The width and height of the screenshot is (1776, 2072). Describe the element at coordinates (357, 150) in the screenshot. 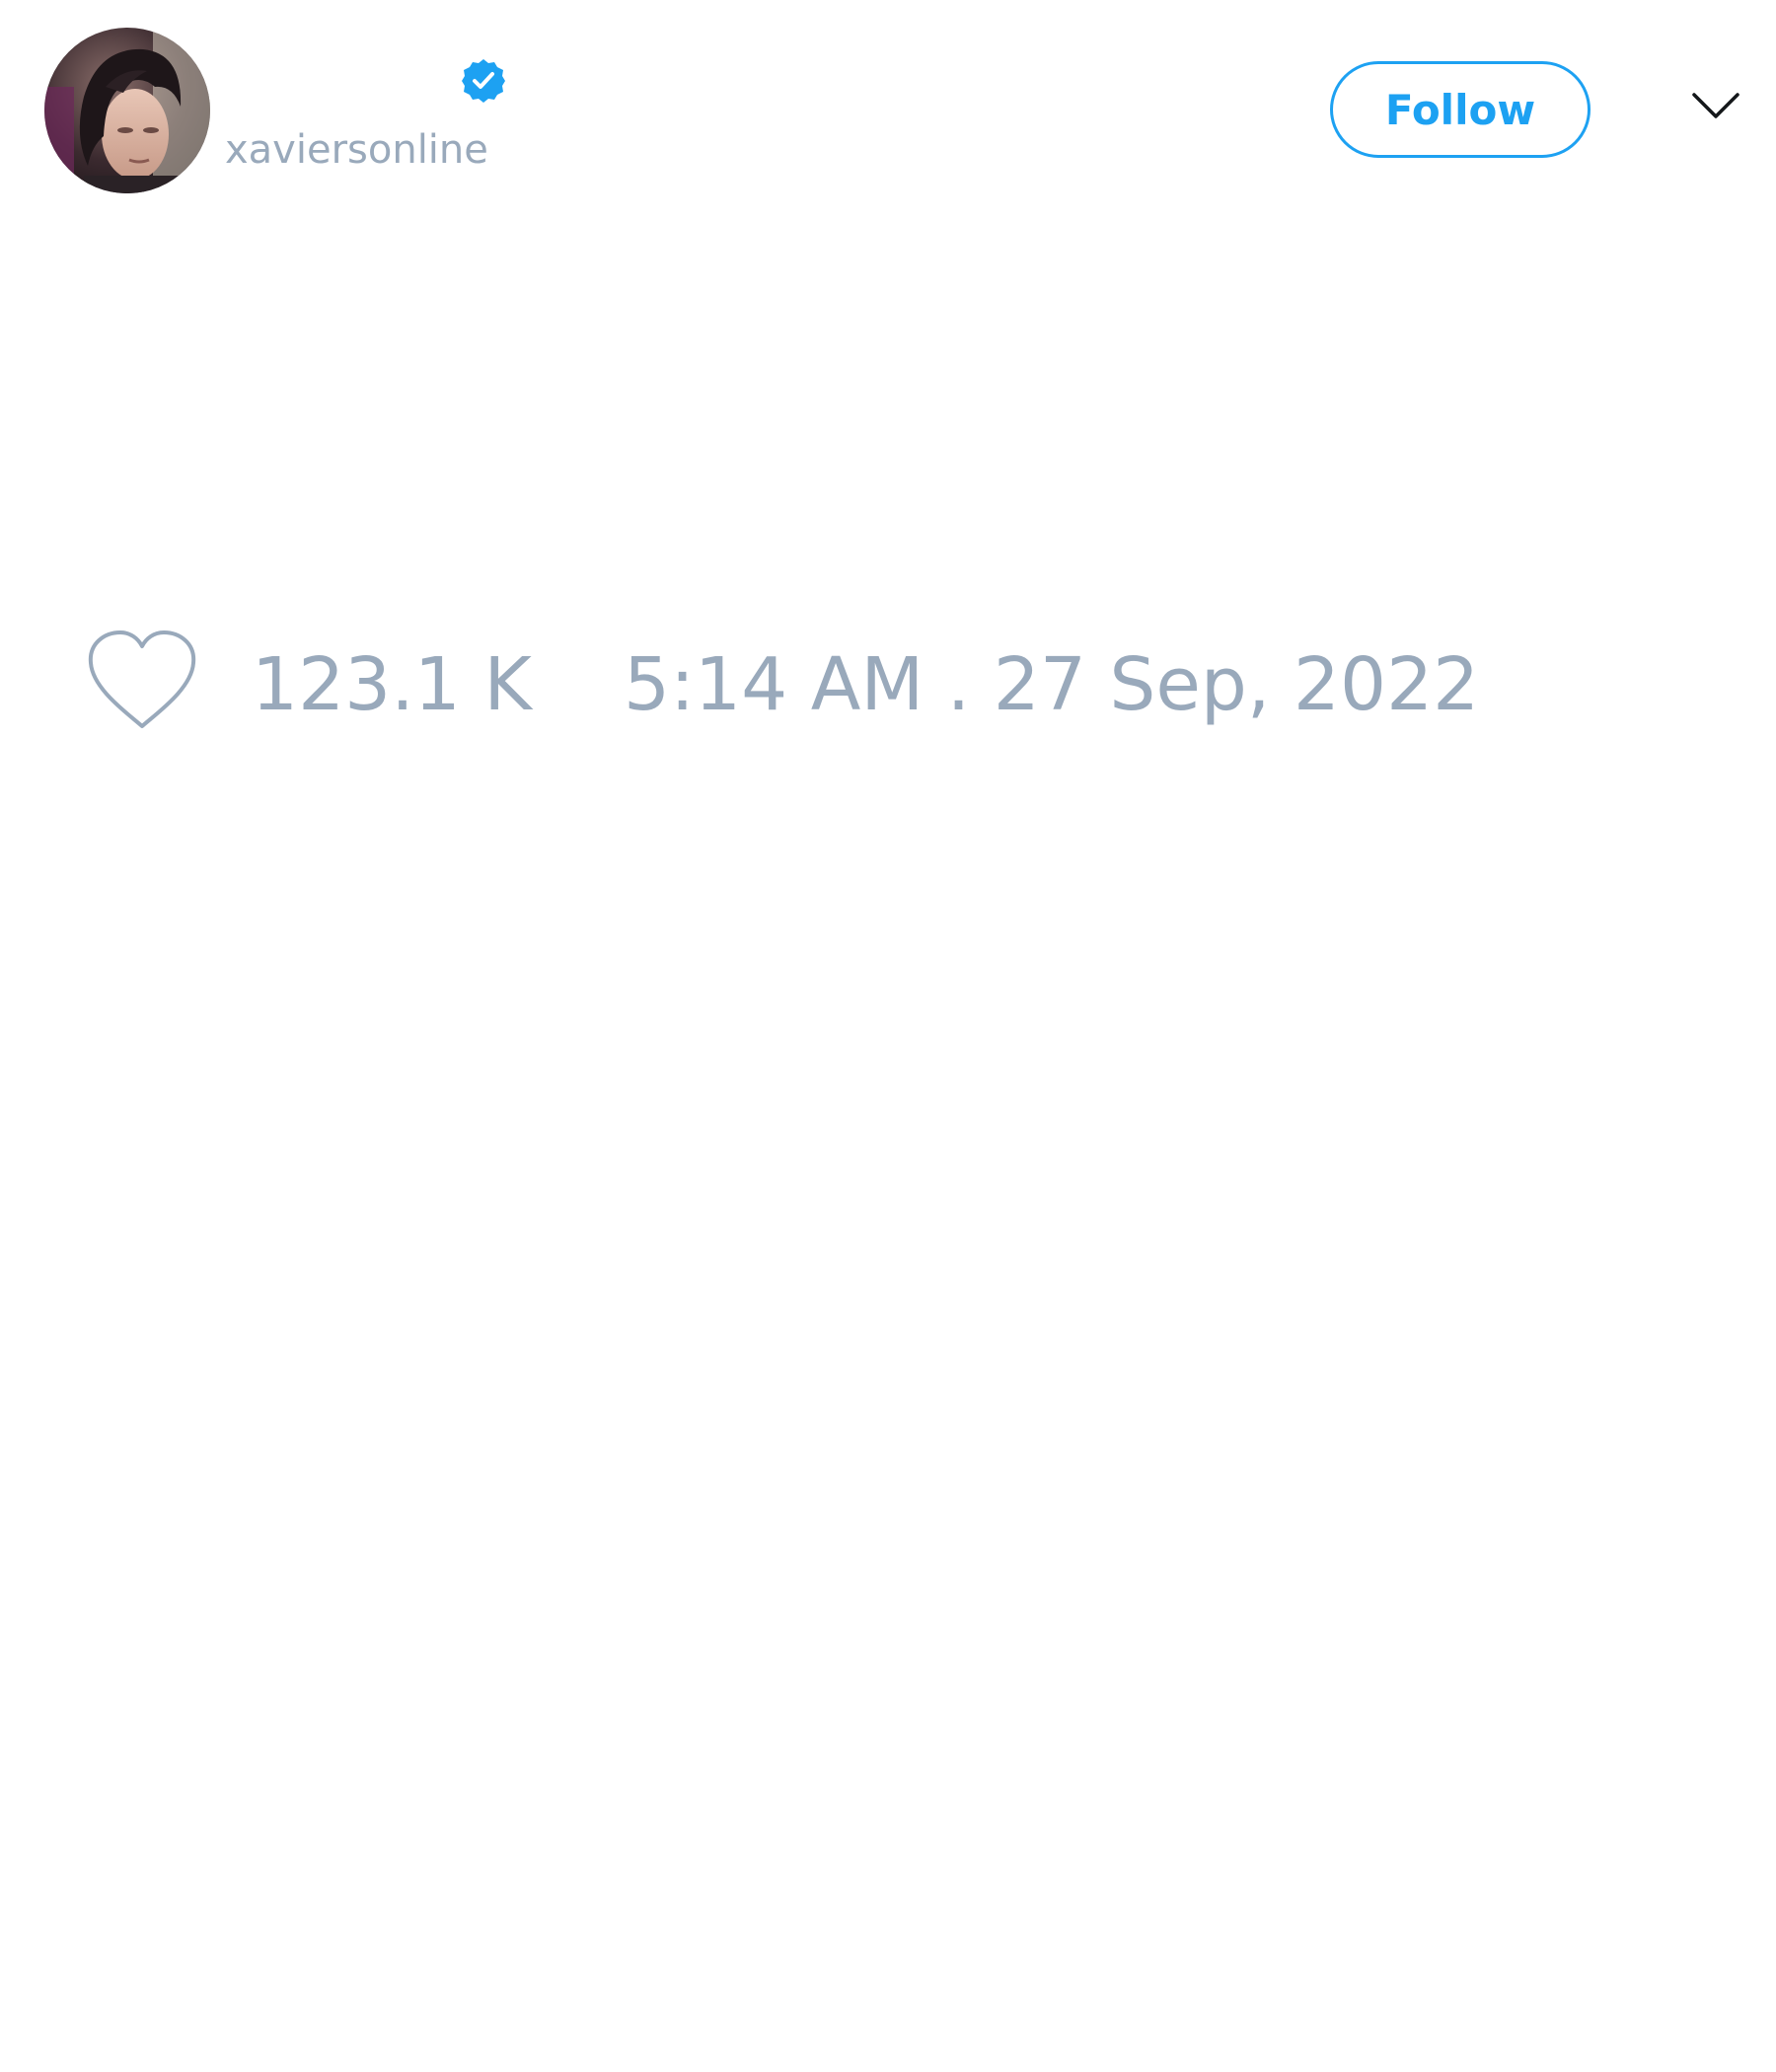

I see `author-handle: xaviersonline` at that location.